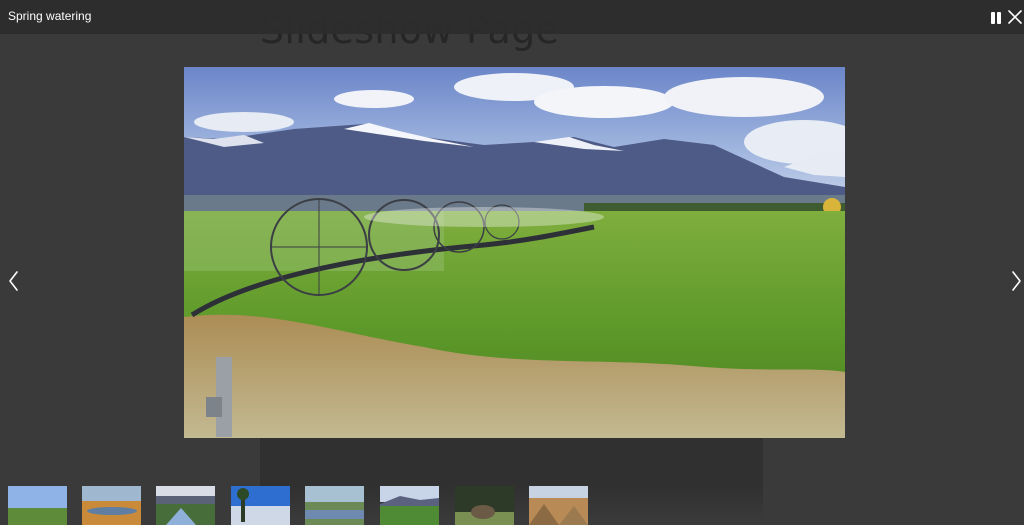 Image resolution: width=1024 pixels, height=525 pixels. I want to click on previous-slide-button, so click(14, 281).